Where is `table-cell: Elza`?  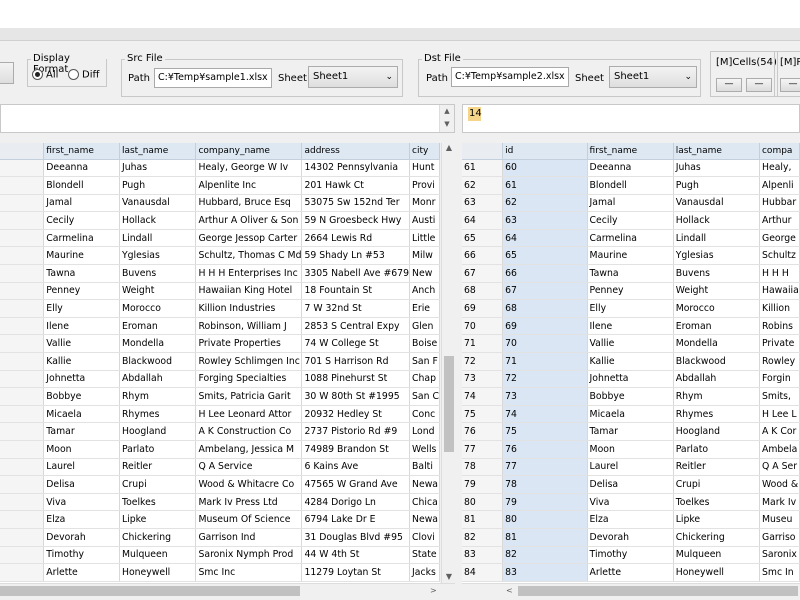
table-cell: Elza is located at coordinates (81, 519).